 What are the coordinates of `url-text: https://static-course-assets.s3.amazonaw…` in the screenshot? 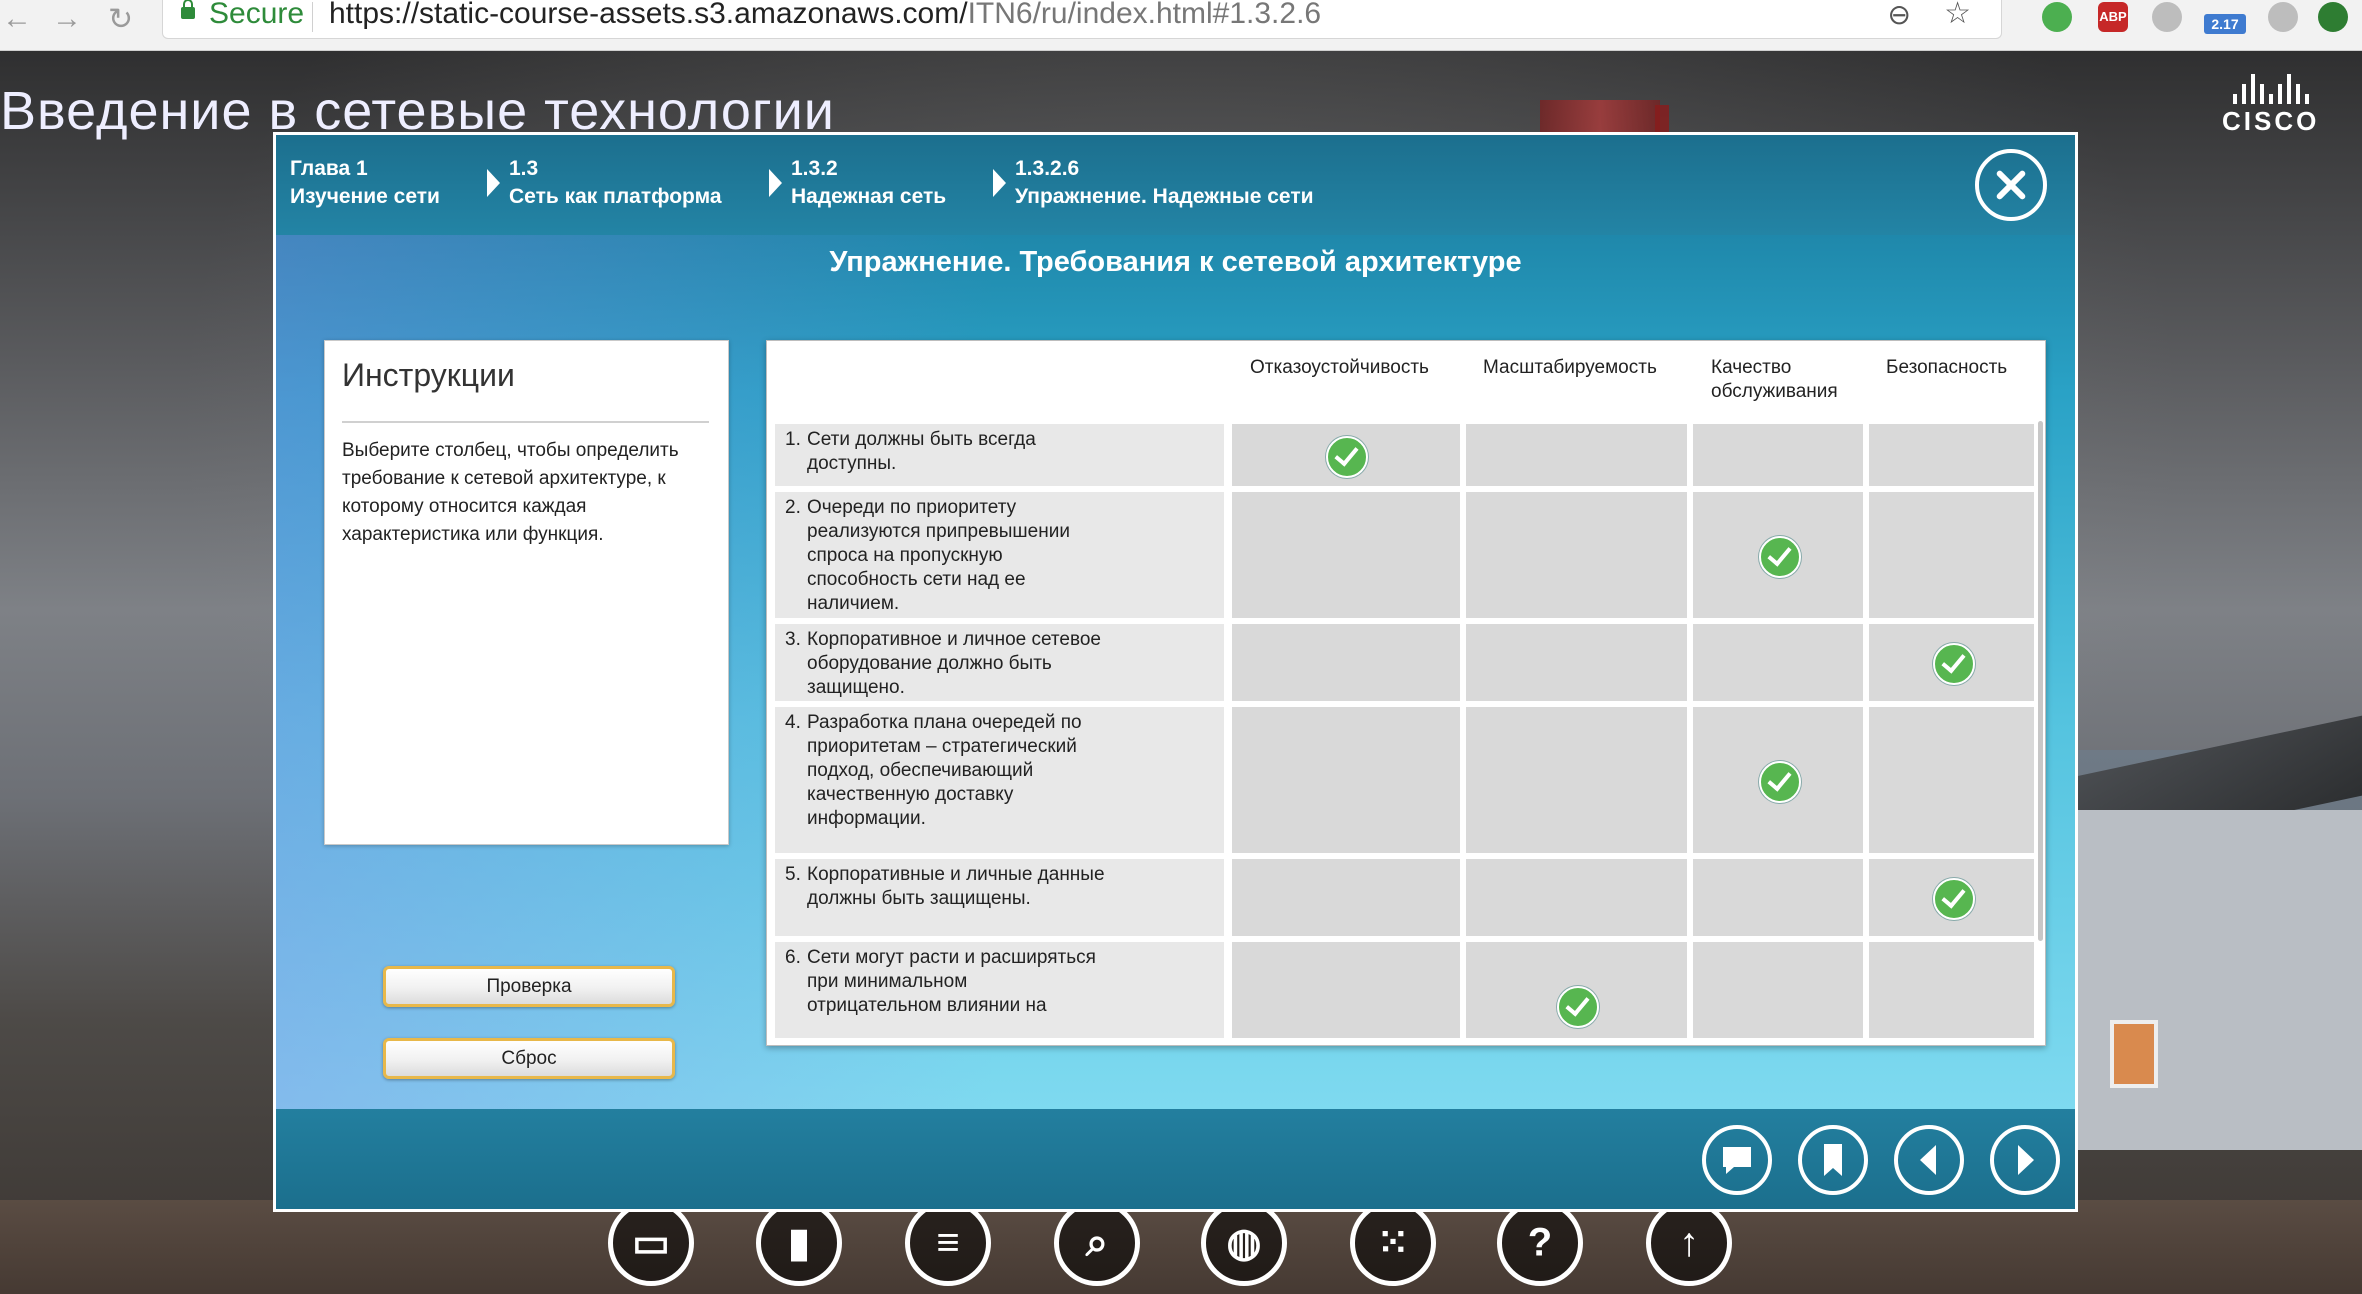 It's located at (825, 15).